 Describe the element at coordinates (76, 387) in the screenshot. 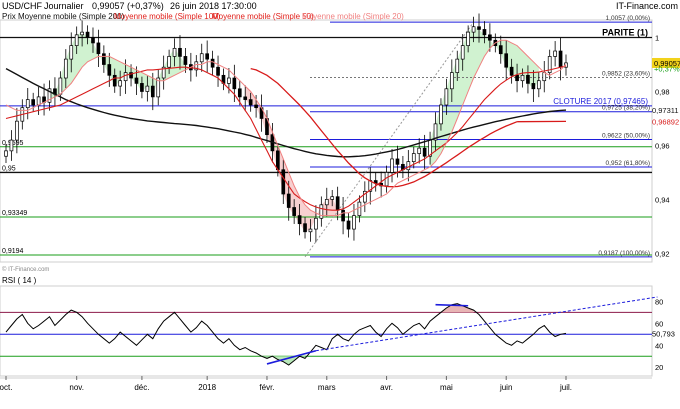

I see `x-tick-label: nov.` at that location.